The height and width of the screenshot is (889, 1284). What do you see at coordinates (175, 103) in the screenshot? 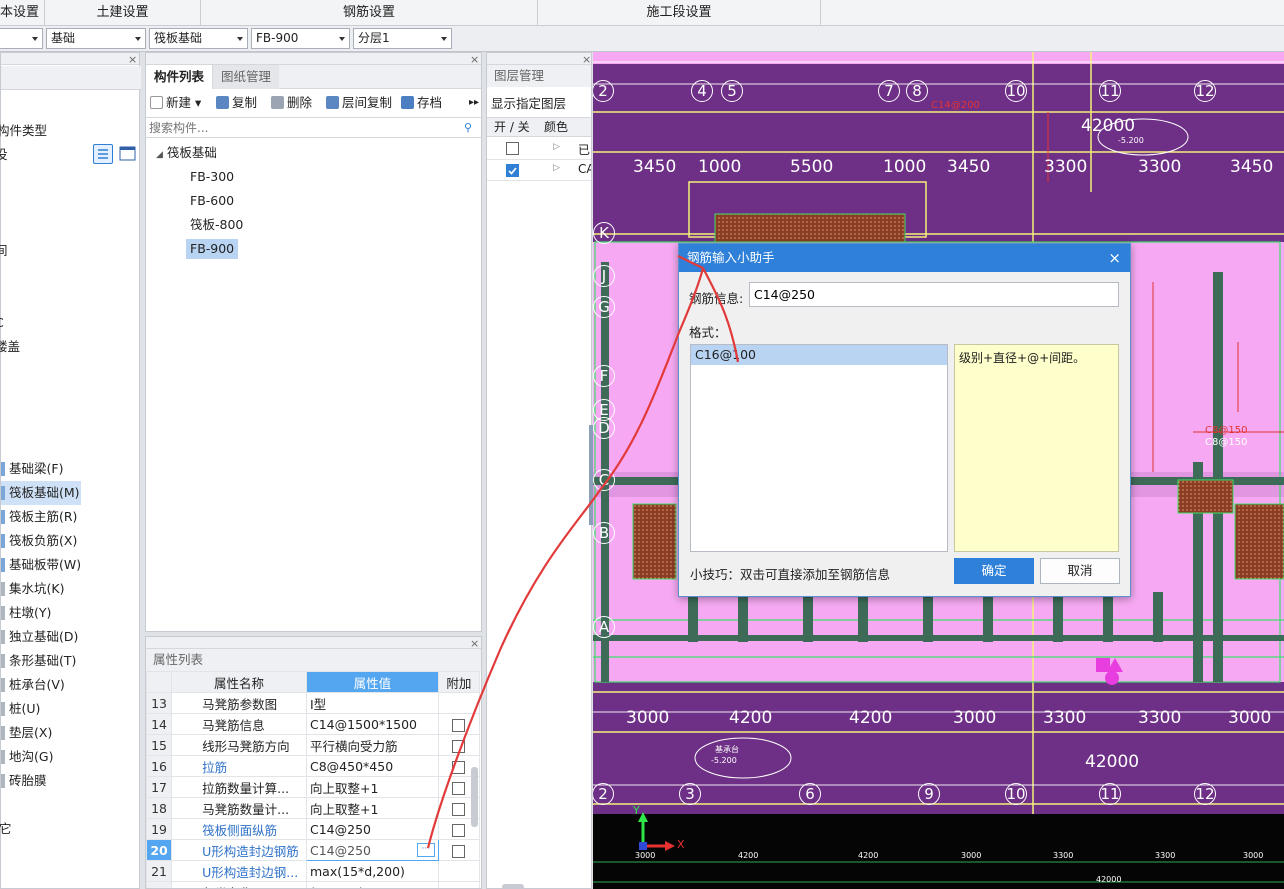
I see `new-button: 新建 ▾` at bounding box center [175, 103].